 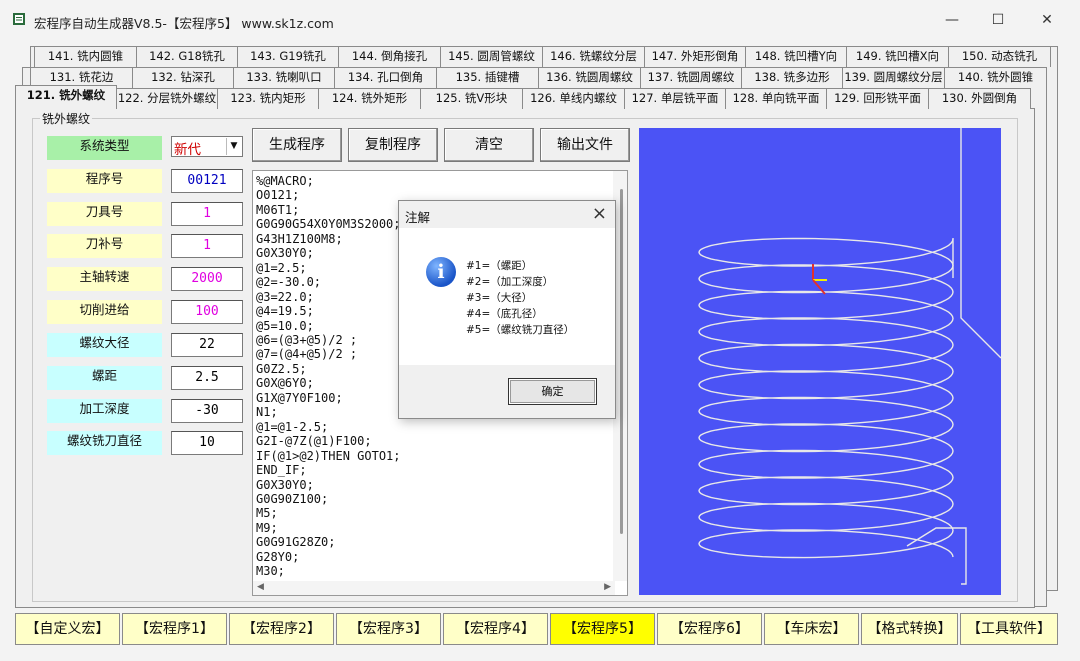 What do you see at coordinates (187, 150) in the screenshot?
I see `system-type-value: 新代` at bounding box center [187, 150].